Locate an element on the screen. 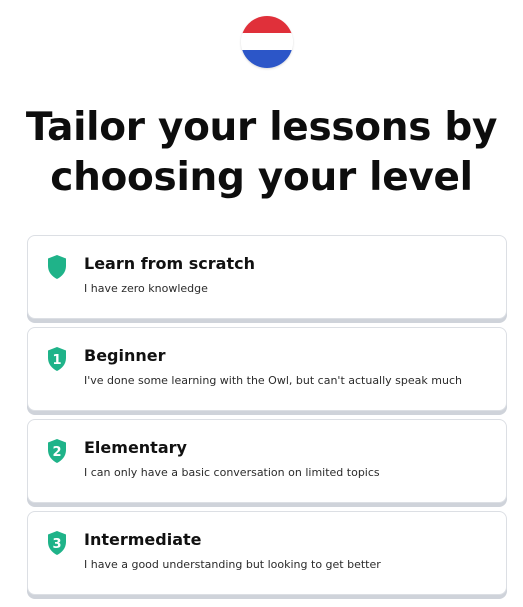  level-option-label: Learn from scratch is located at coordinates (169, 263).